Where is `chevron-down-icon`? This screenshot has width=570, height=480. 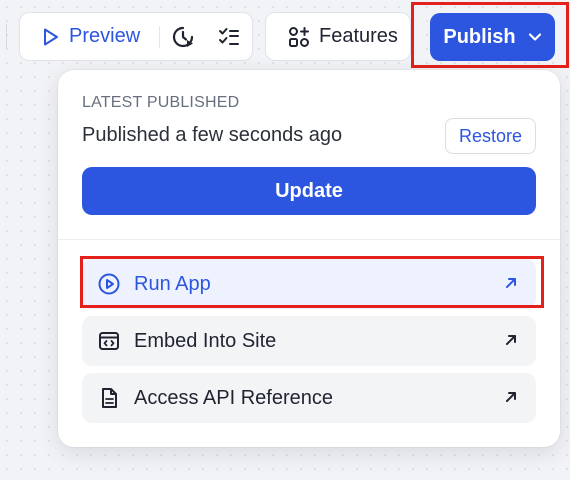 chevron-down-icon is located at coordinates (534, 37).